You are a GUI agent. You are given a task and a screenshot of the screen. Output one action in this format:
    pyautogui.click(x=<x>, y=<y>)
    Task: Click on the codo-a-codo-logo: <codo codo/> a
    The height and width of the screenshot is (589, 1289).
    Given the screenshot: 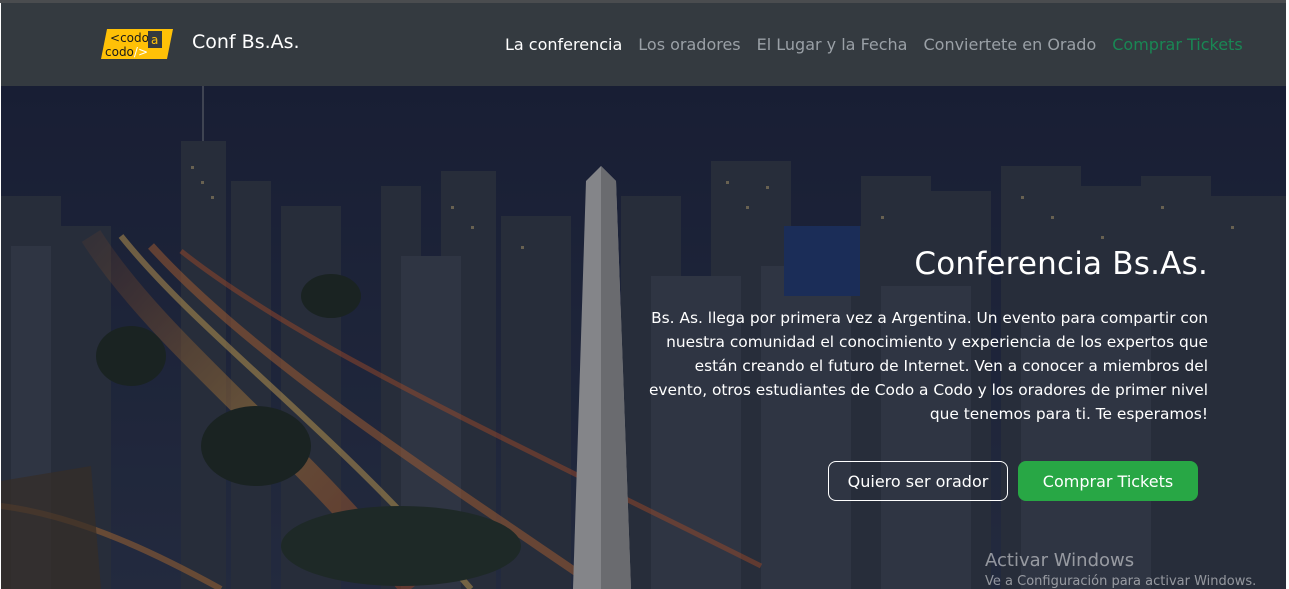 What is the action you would take?
    pyautogui.click(x=137, y=44)
    